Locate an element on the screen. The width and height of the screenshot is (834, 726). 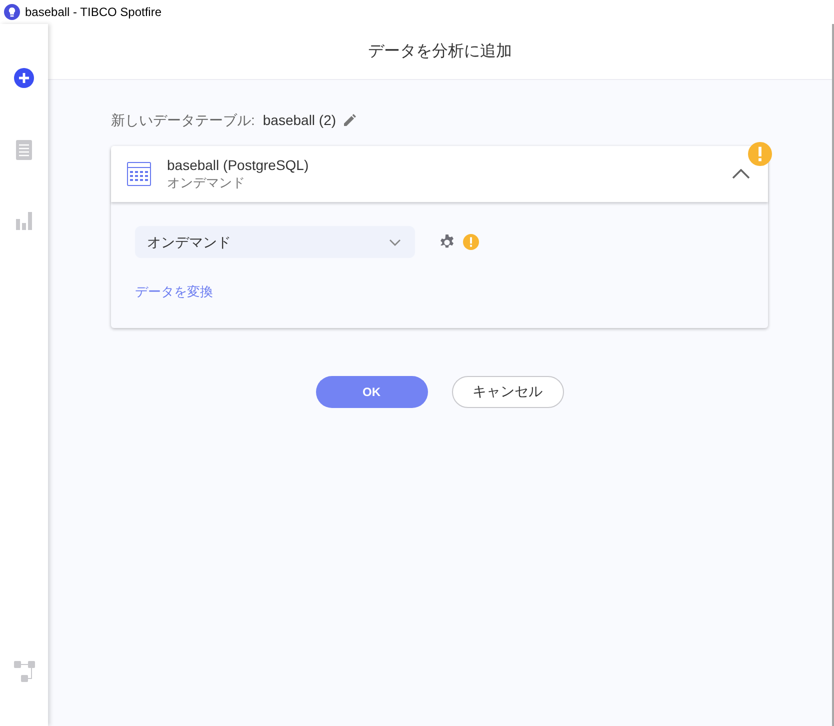
table-name: baseball (2) is located at coordinates (299, 120).